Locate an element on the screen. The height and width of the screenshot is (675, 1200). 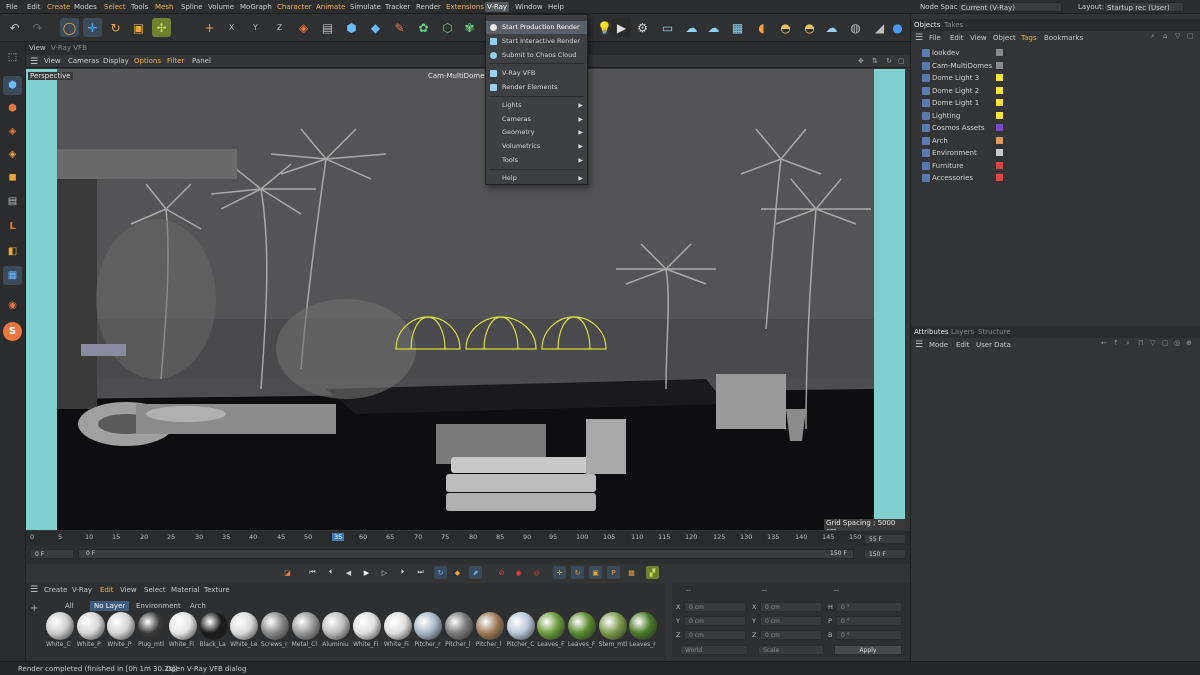
render-elements-item: Render Elements is located at coordinates (536, 87).